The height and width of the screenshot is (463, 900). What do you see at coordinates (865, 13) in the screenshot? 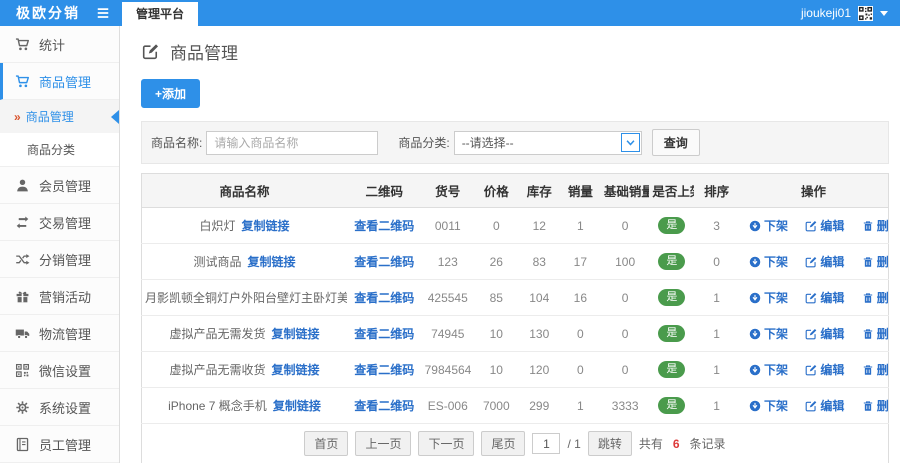
I see `qrcode-avatar-icon` at bounding box center [865, 13].